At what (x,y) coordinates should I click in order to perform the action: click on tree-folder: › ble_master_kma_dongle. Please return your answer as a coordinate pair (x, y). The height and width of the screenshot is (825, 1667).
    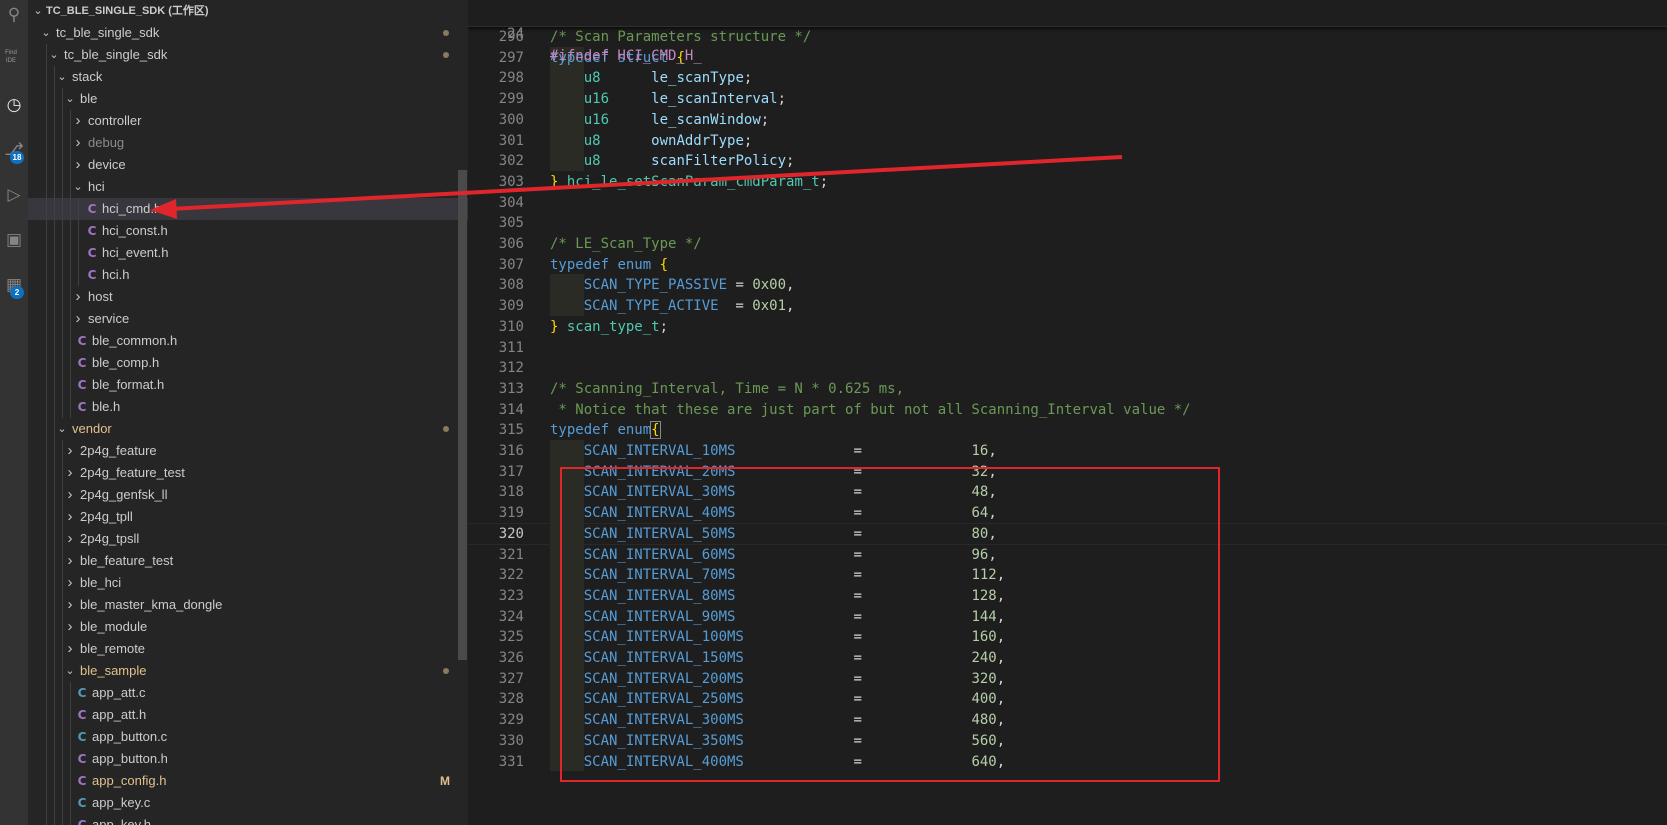
    Looking at the image, I should click on (248, 605).